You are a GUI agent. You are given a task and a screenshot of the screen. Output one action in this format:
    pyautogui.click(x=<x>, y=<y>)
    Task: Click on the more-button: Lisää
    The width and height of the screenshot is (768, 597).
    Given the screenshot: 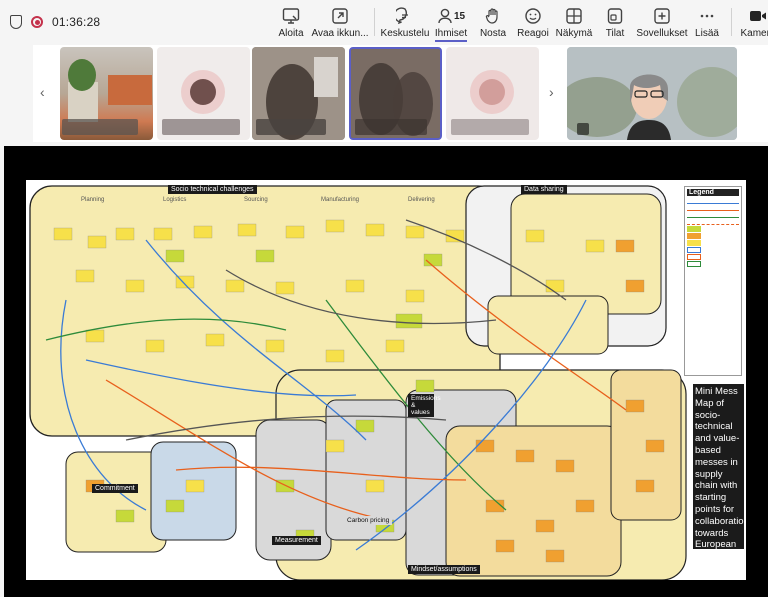 What is the action you would take?
    pyautogui.click(x=707, y=22)
    